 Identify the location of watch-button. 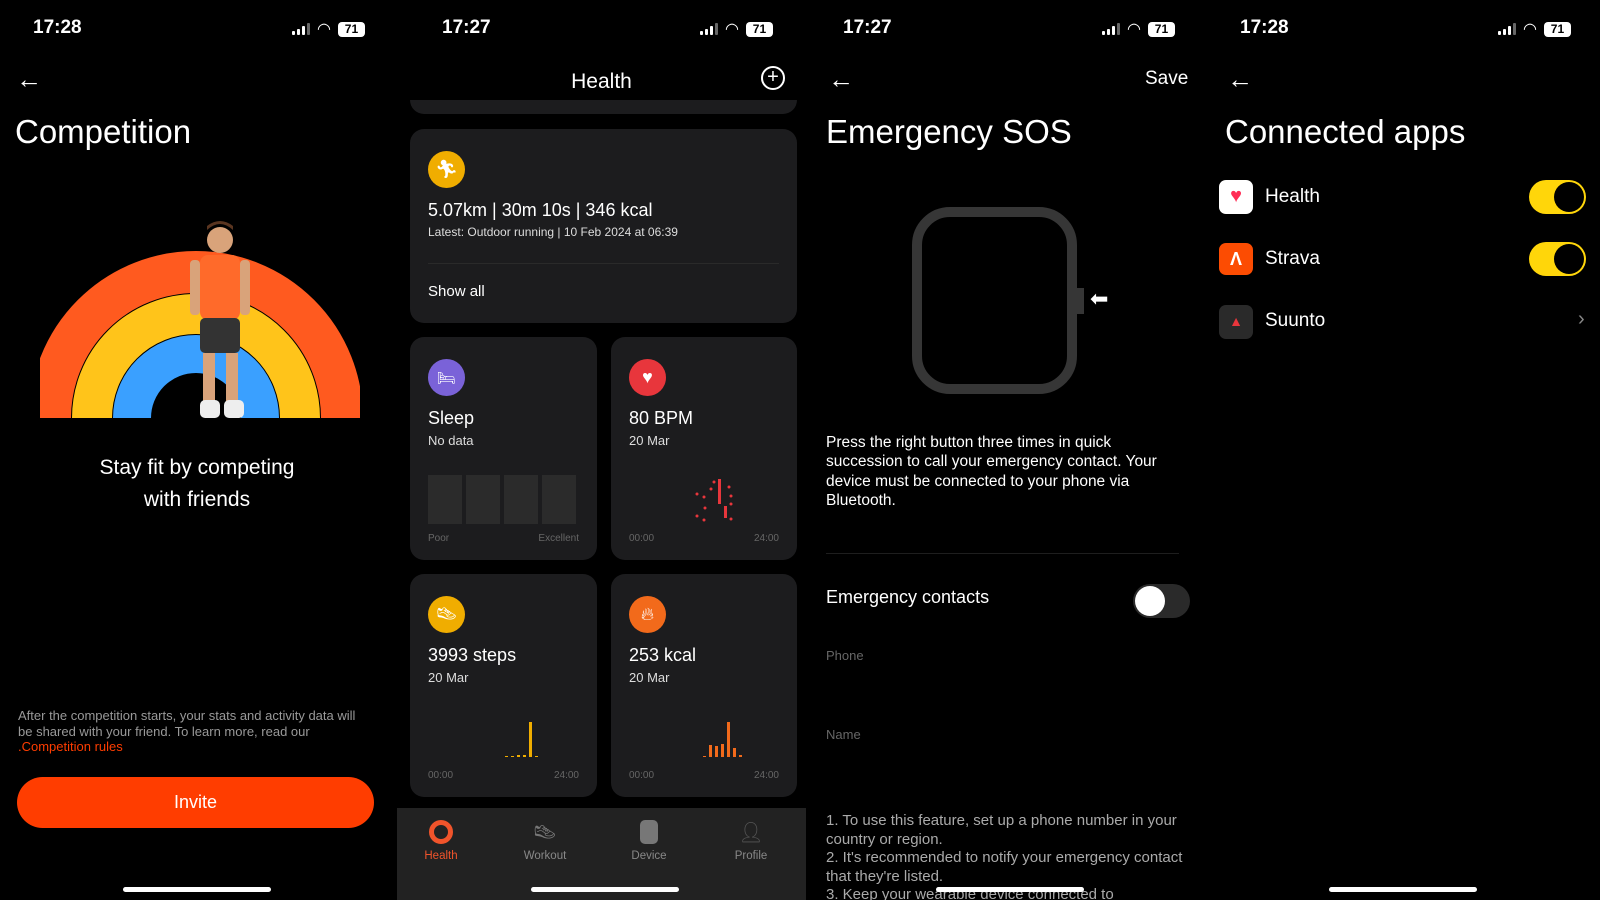
(1080, 301).